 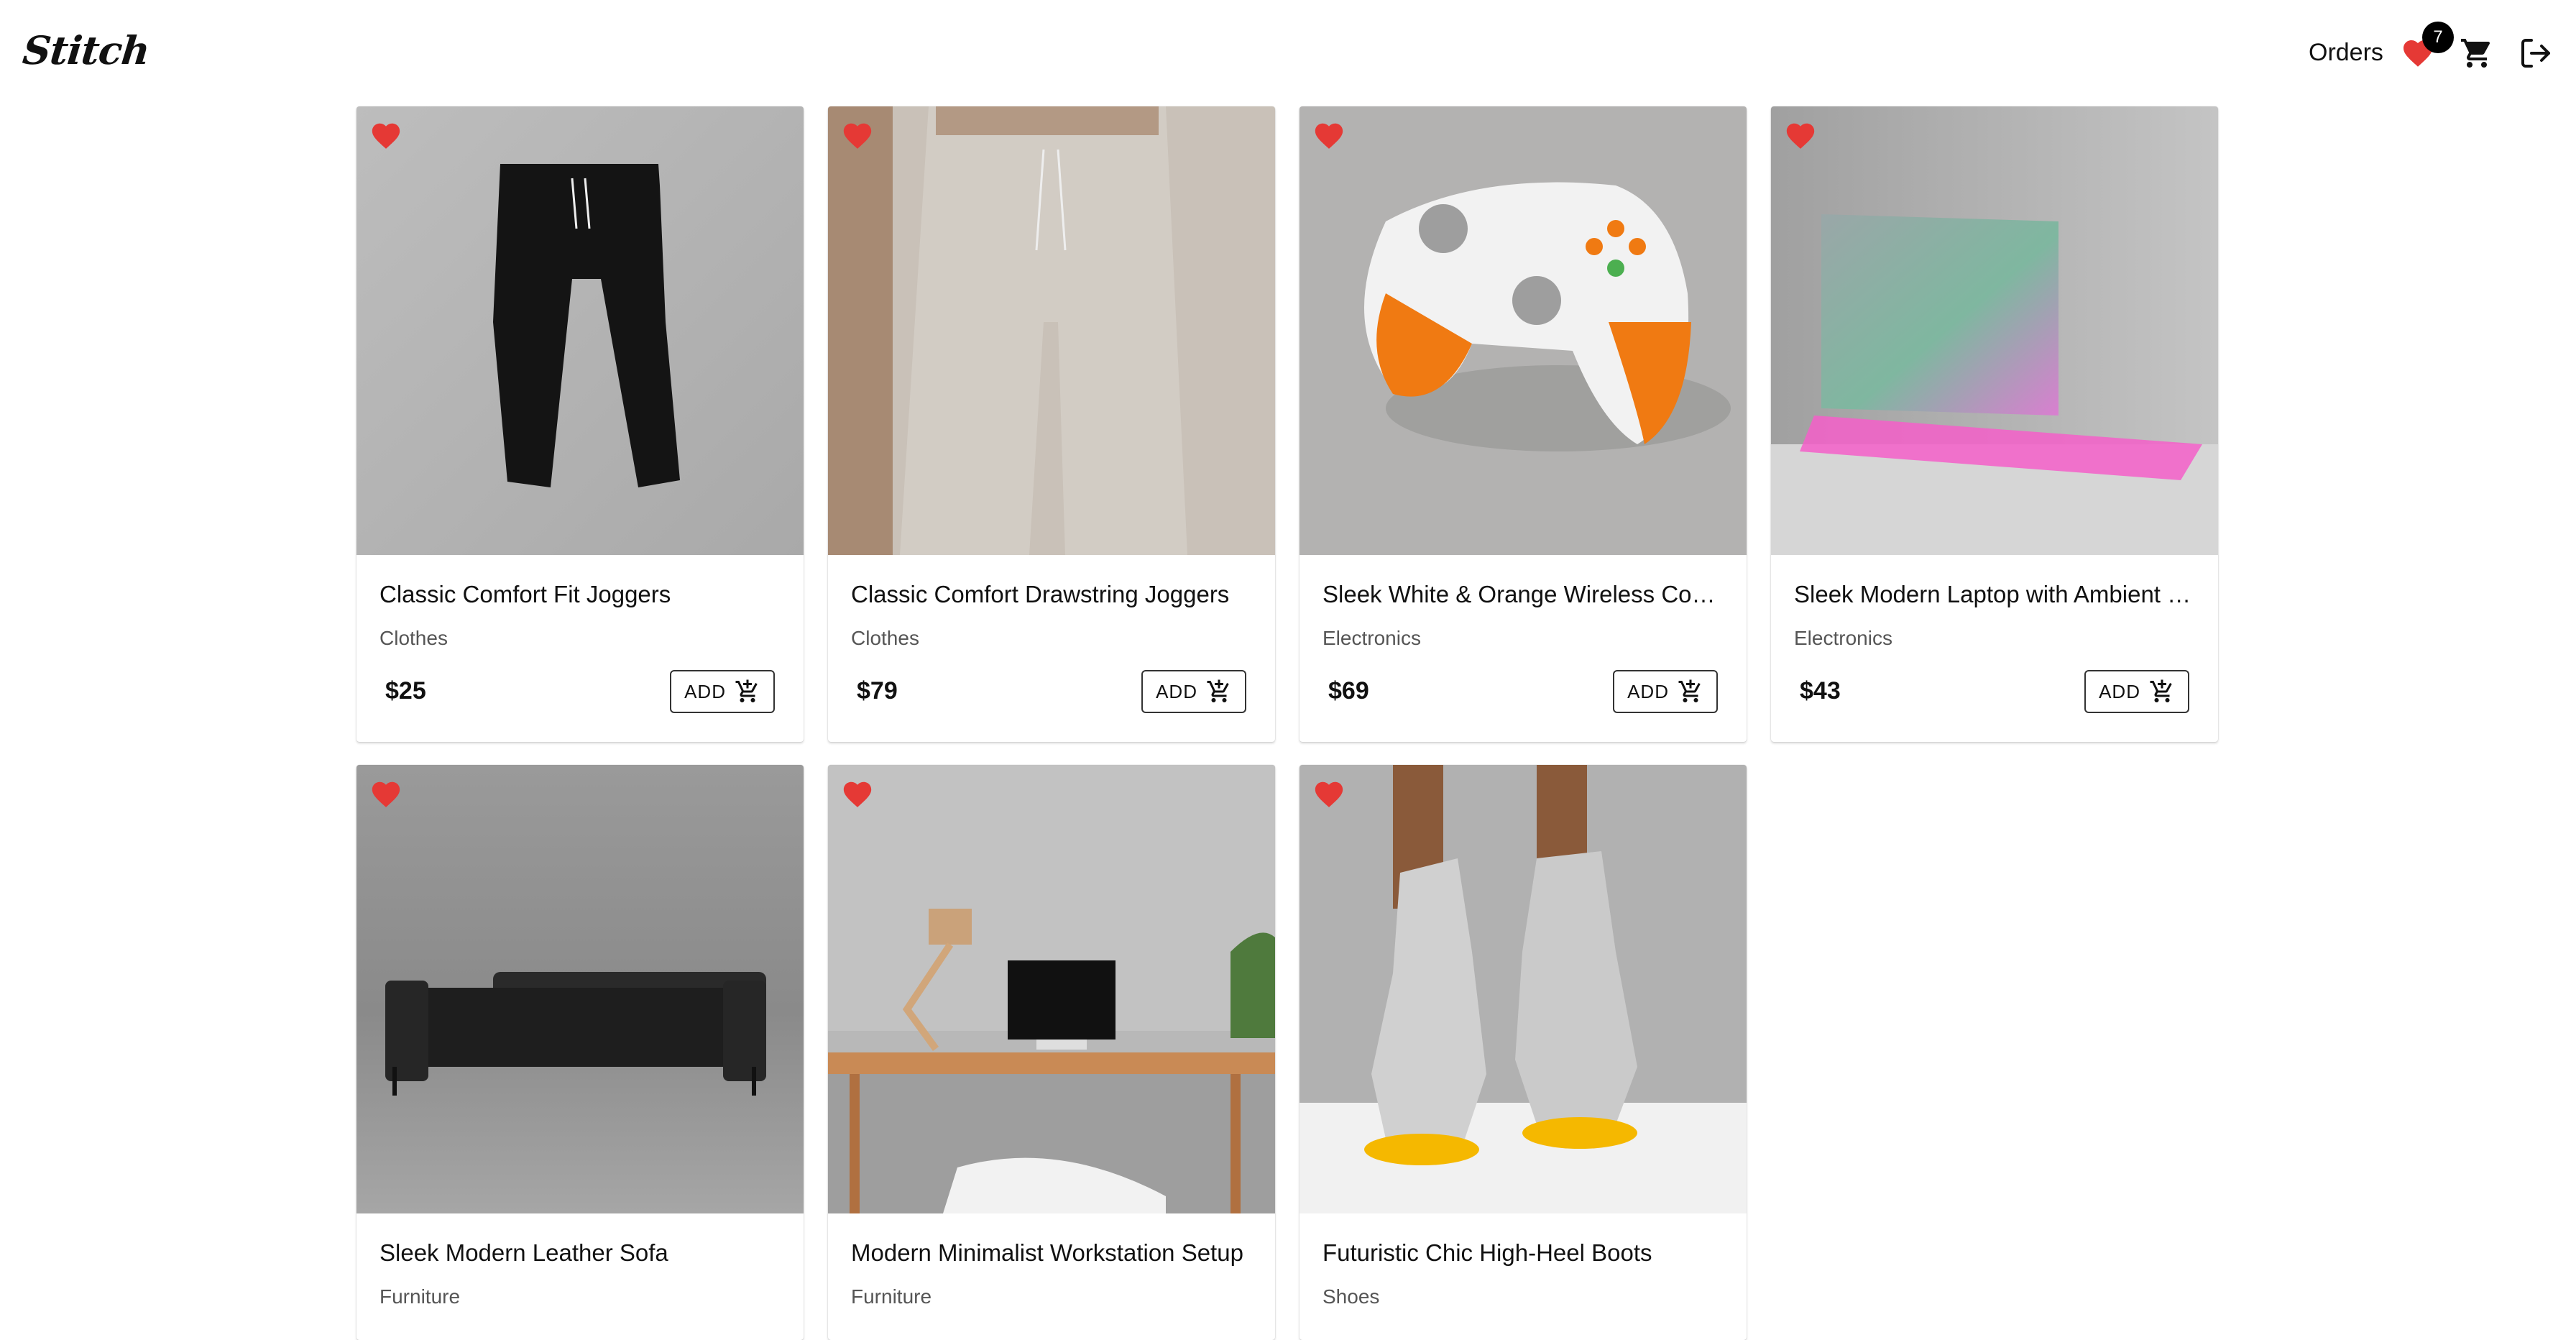 I want to click on product-title: Modern Minimalist Workstation Setup, so click(x=1052, y=1253).